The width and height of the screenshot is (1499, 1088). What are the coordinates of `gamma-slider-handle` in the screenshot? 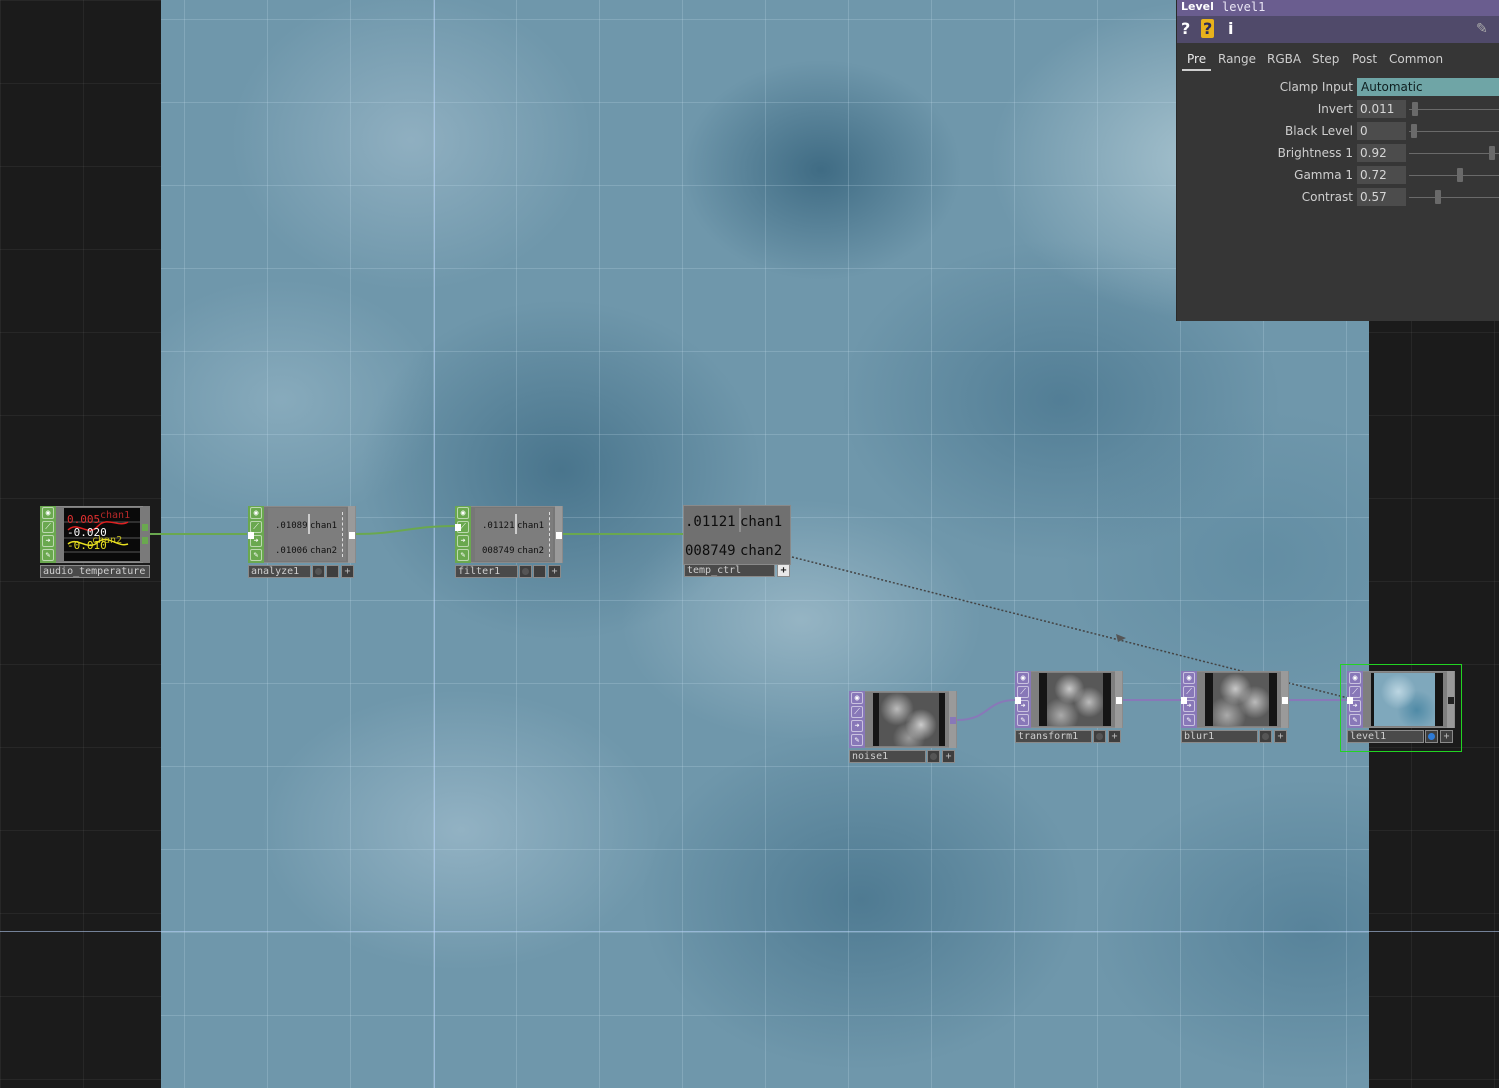 It's located at (1459, 175).